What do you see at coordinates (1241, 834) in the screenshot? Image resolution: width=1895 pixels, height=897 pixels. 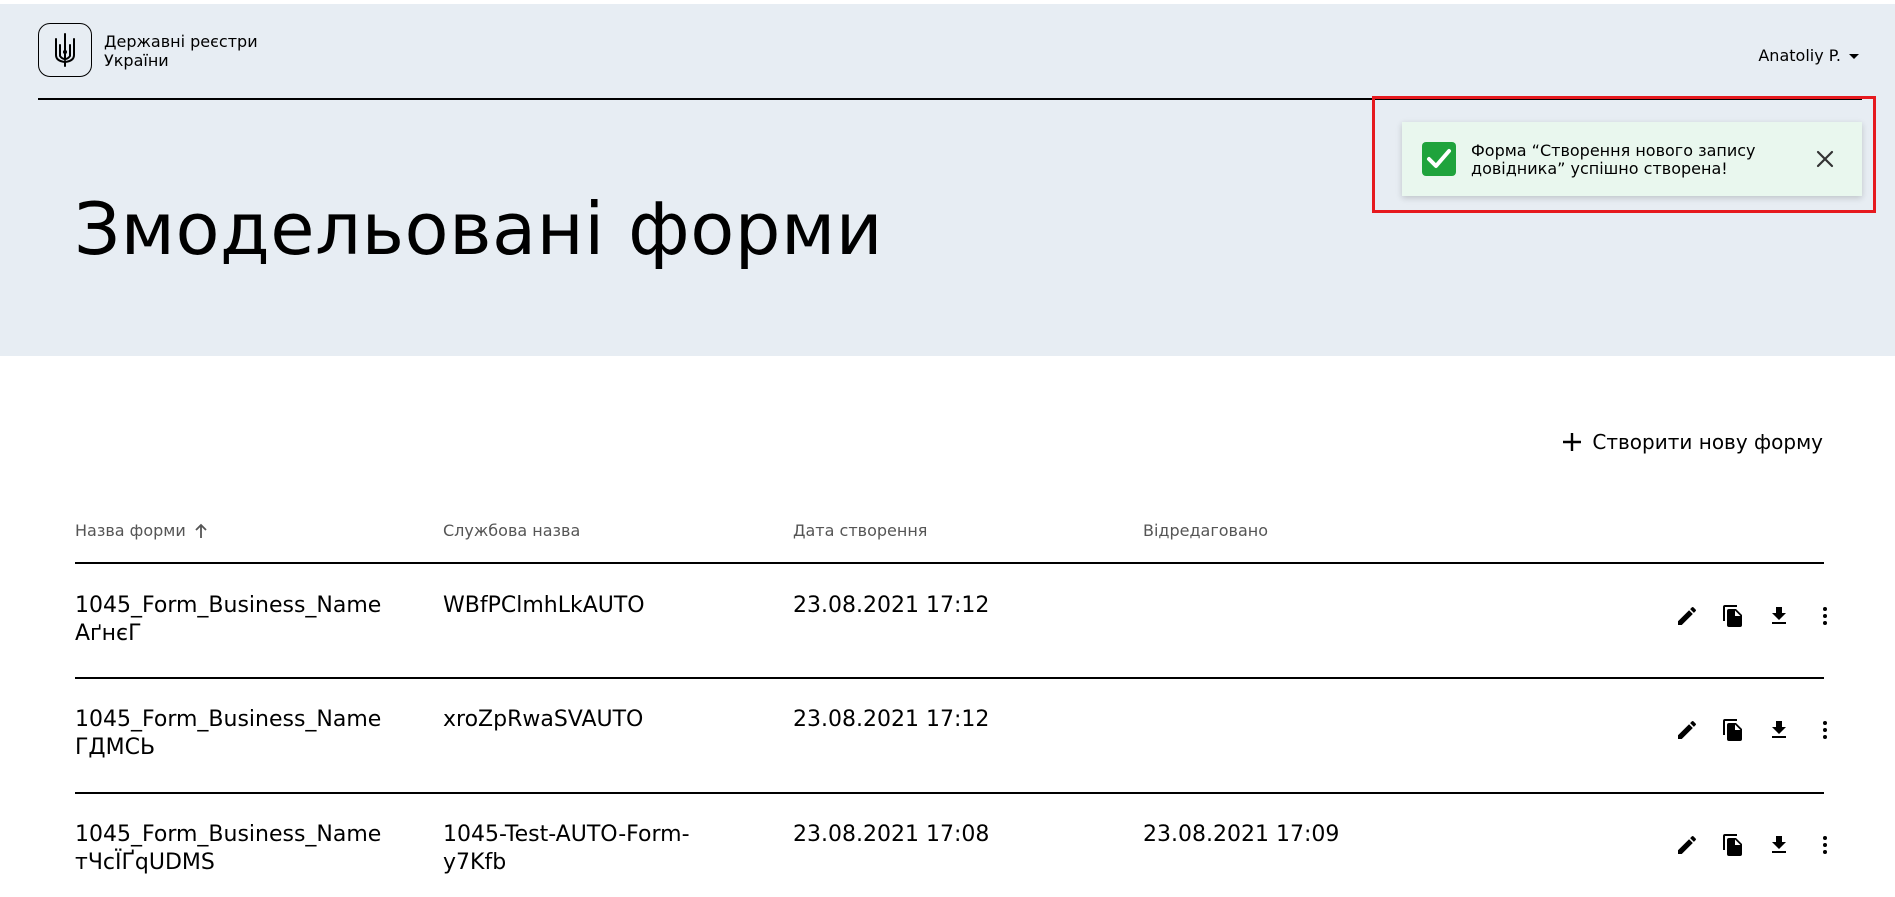 I see `cell-edited: 23.08.2021 17:09` at bounding box center [1241, 834].